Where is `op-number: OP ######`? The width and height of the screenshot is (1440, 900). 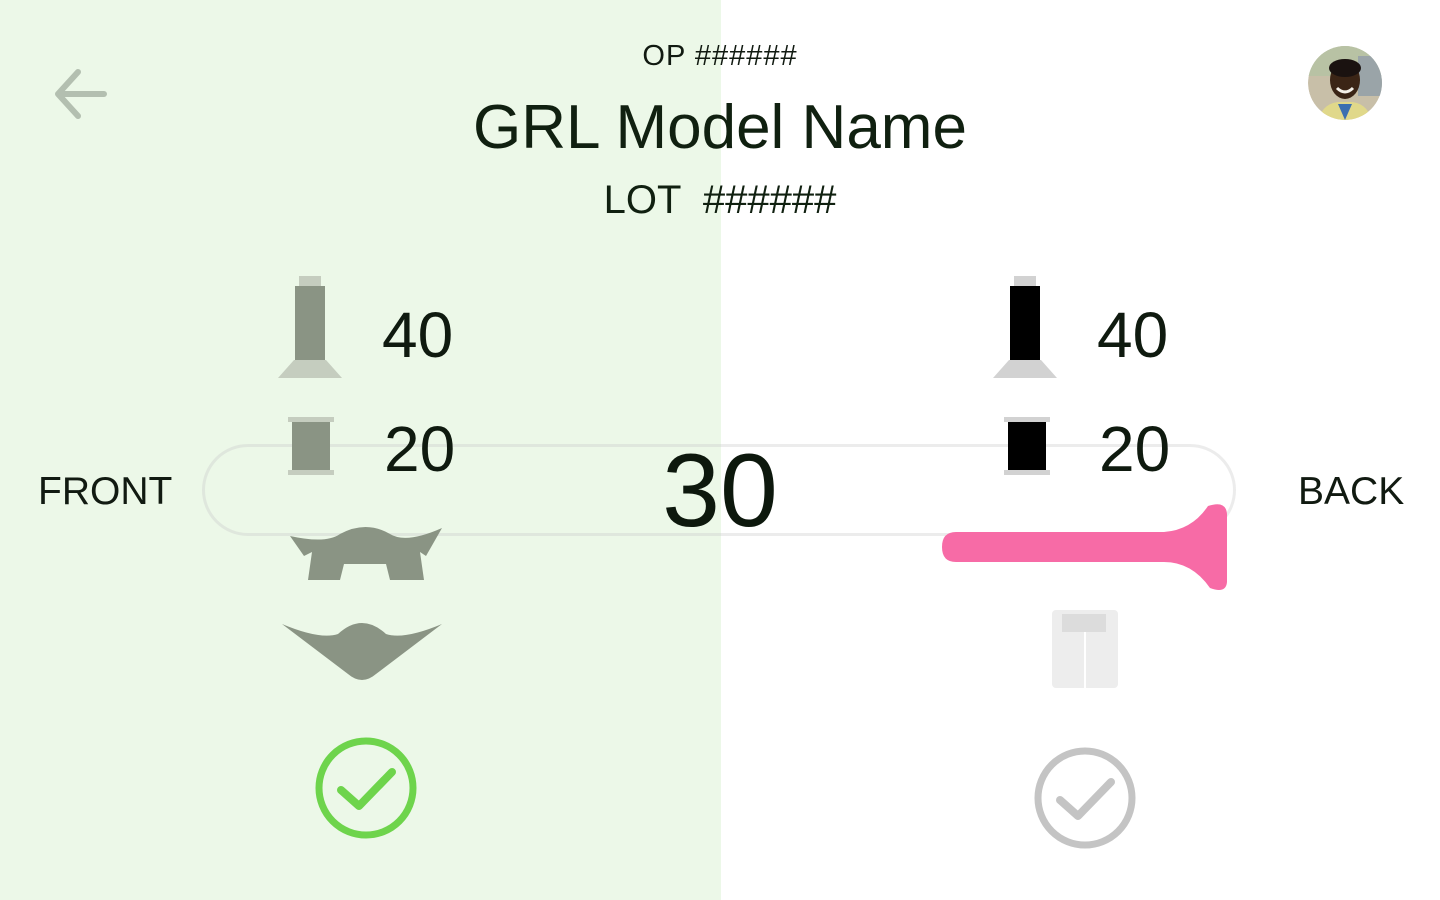
op-number: OP ###### is located at coordinates (720, 56).